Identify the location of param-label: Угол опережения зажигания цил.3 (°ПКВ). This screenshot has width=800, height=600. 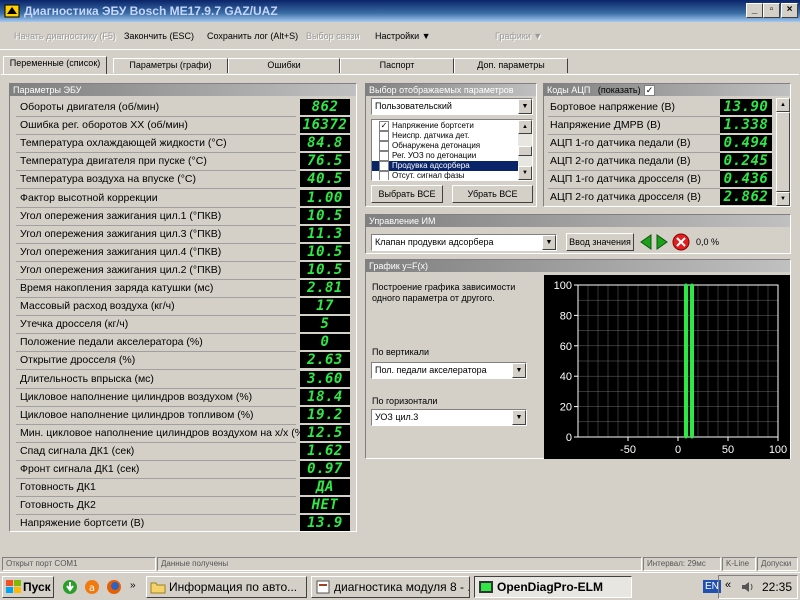
(121, 233).